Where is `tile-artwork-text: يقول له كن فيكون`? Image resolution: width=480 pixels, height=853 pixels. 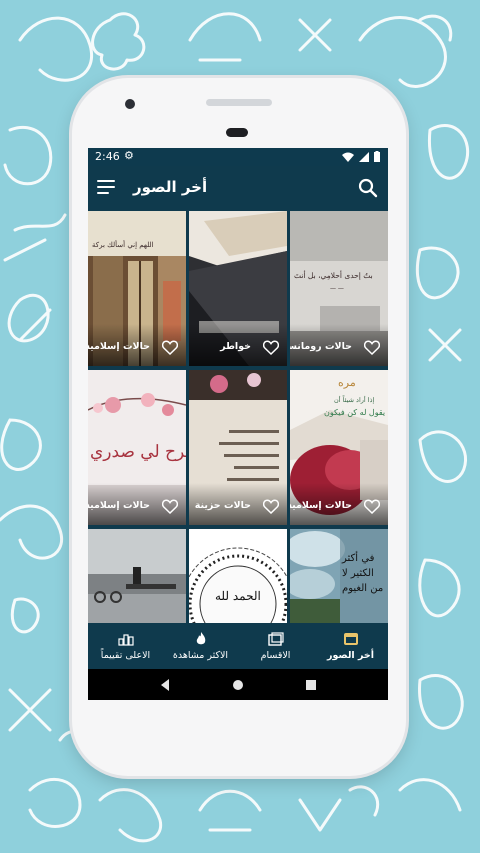 tile-artwork-text: يقول له كن فيكون is located at coordinates (355, 412).